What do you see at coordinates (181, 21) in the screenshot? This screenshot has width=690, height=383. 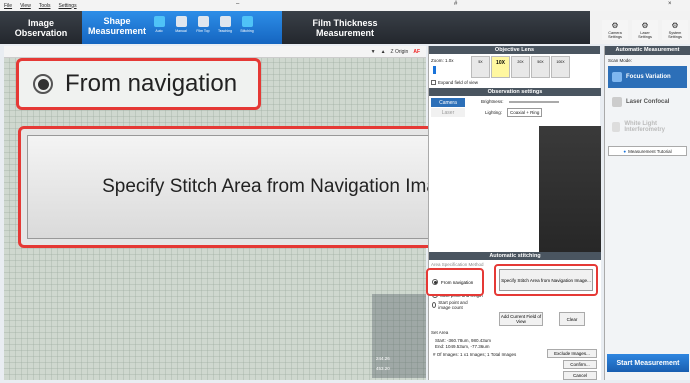 I see `manual-icon` at bounding box center [181, 21].